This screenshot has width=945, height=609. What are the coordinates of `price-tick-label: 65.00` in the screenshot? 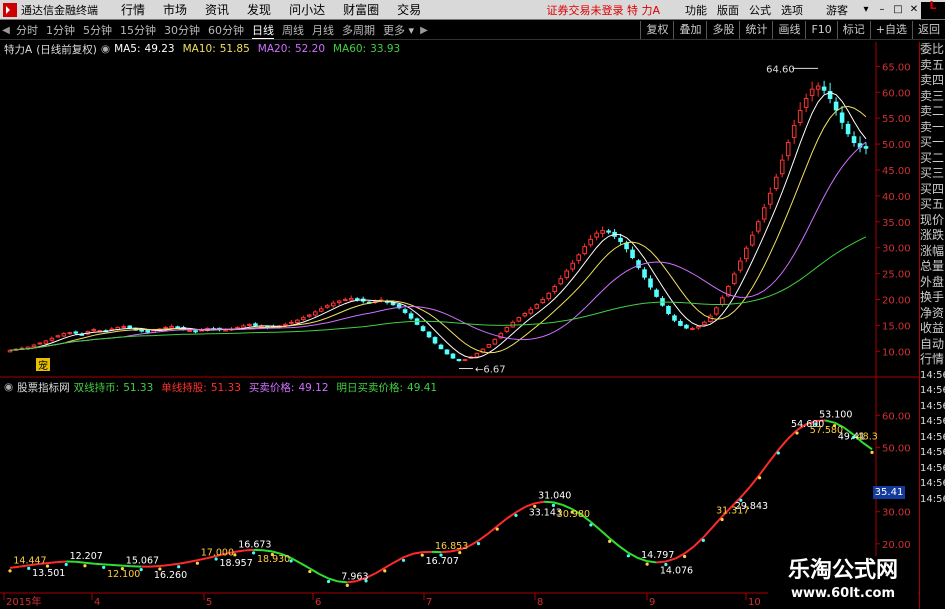 It's located at (896, 67).